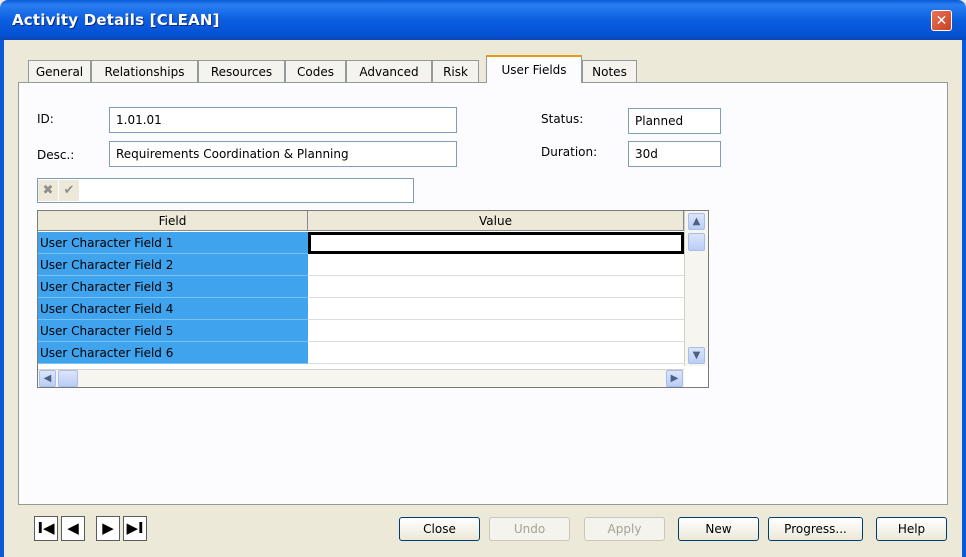  I want to click on field-cell: User Character Field 5, so click(173, 331).